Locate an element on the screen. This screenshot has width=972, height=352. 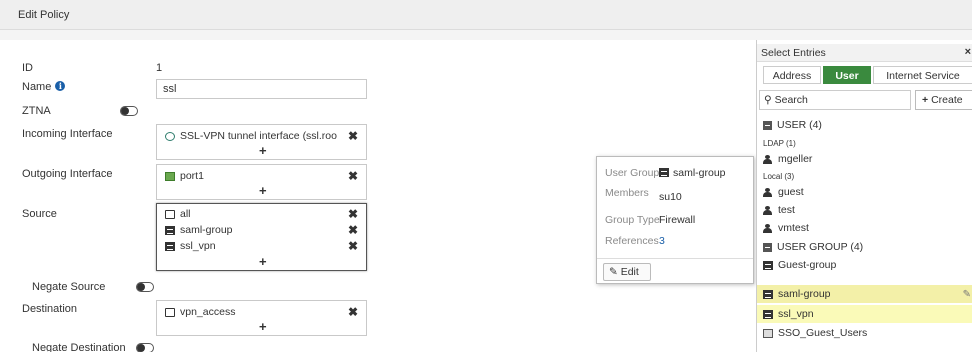
user-group-section-header: USER GROUP (4) is located at coordinates (864, 247).